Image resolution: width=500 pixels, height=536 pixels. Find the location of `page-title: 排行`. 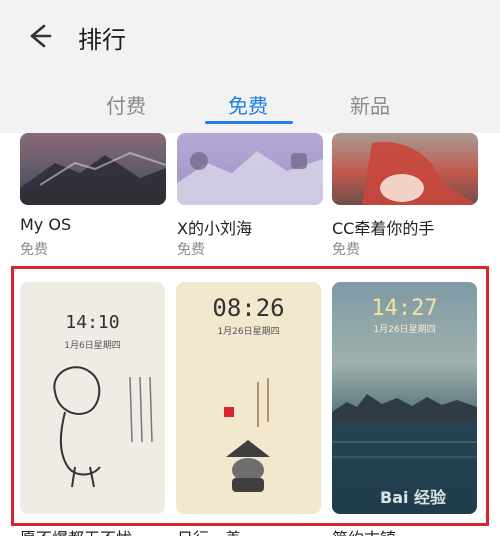

page-title: 排行 is located at coordinates (102, 40).